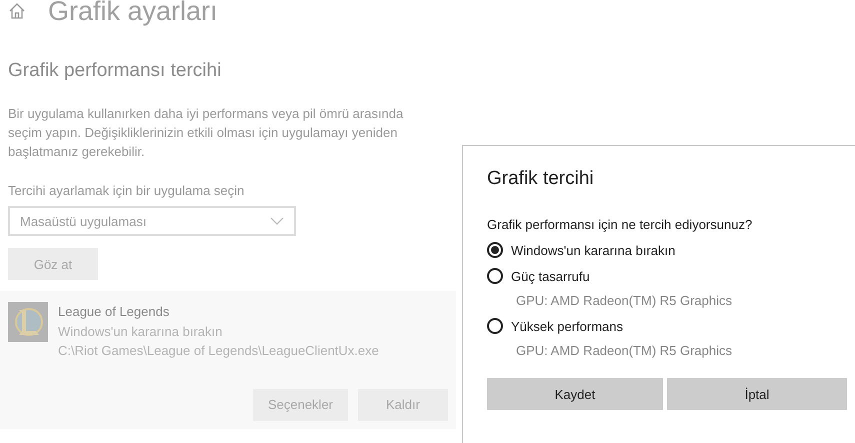 Image resolution: width=855 pixels, height=443 pixels. Describe the element at coordinates (206, 133) in the screenshot. I see `description: Bir uygulama kullanırken daha iyi performans veya pil ömrü arasında seçim yapın. Değişikliklerinizin etkili olması için uygulamayı yeniden başlatmanız gerekebilir.` at that location.